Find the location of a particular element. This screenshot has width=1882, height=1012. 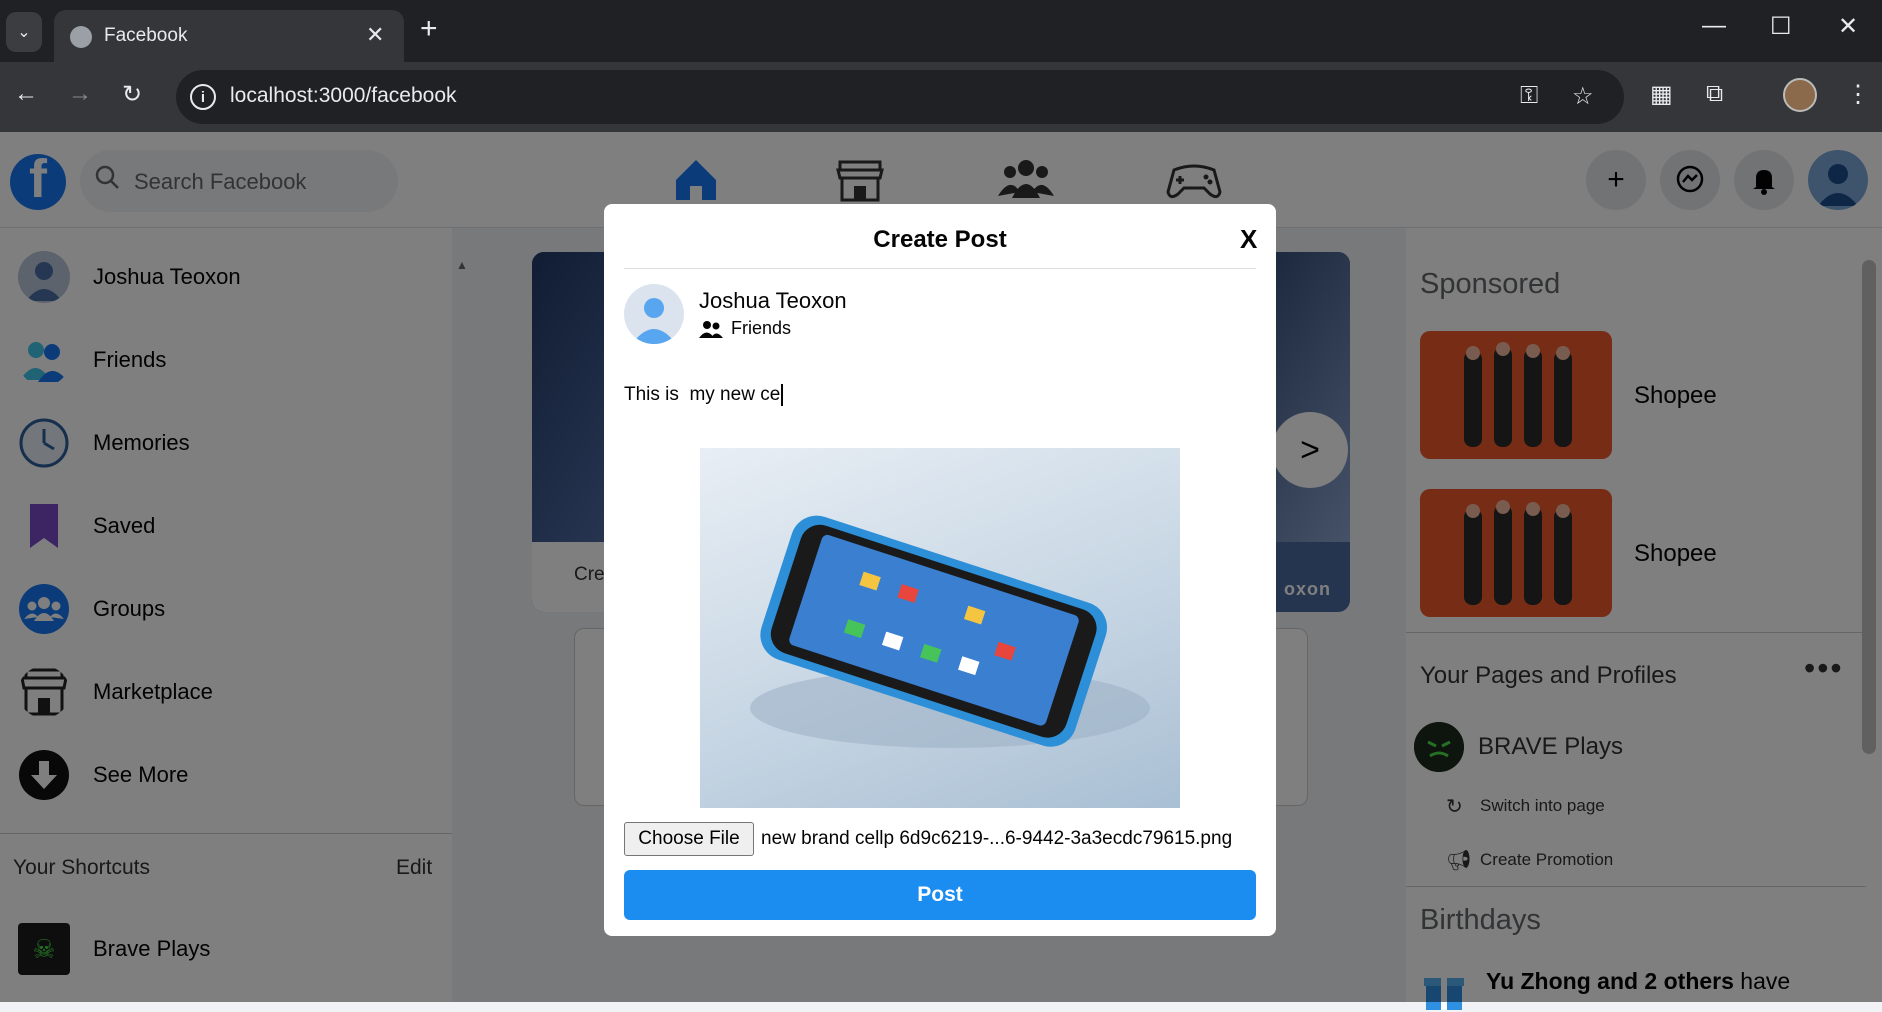

address-bar: i localhost:3000/facebook ⚿ ☆ is located at coordinates (900, 97).